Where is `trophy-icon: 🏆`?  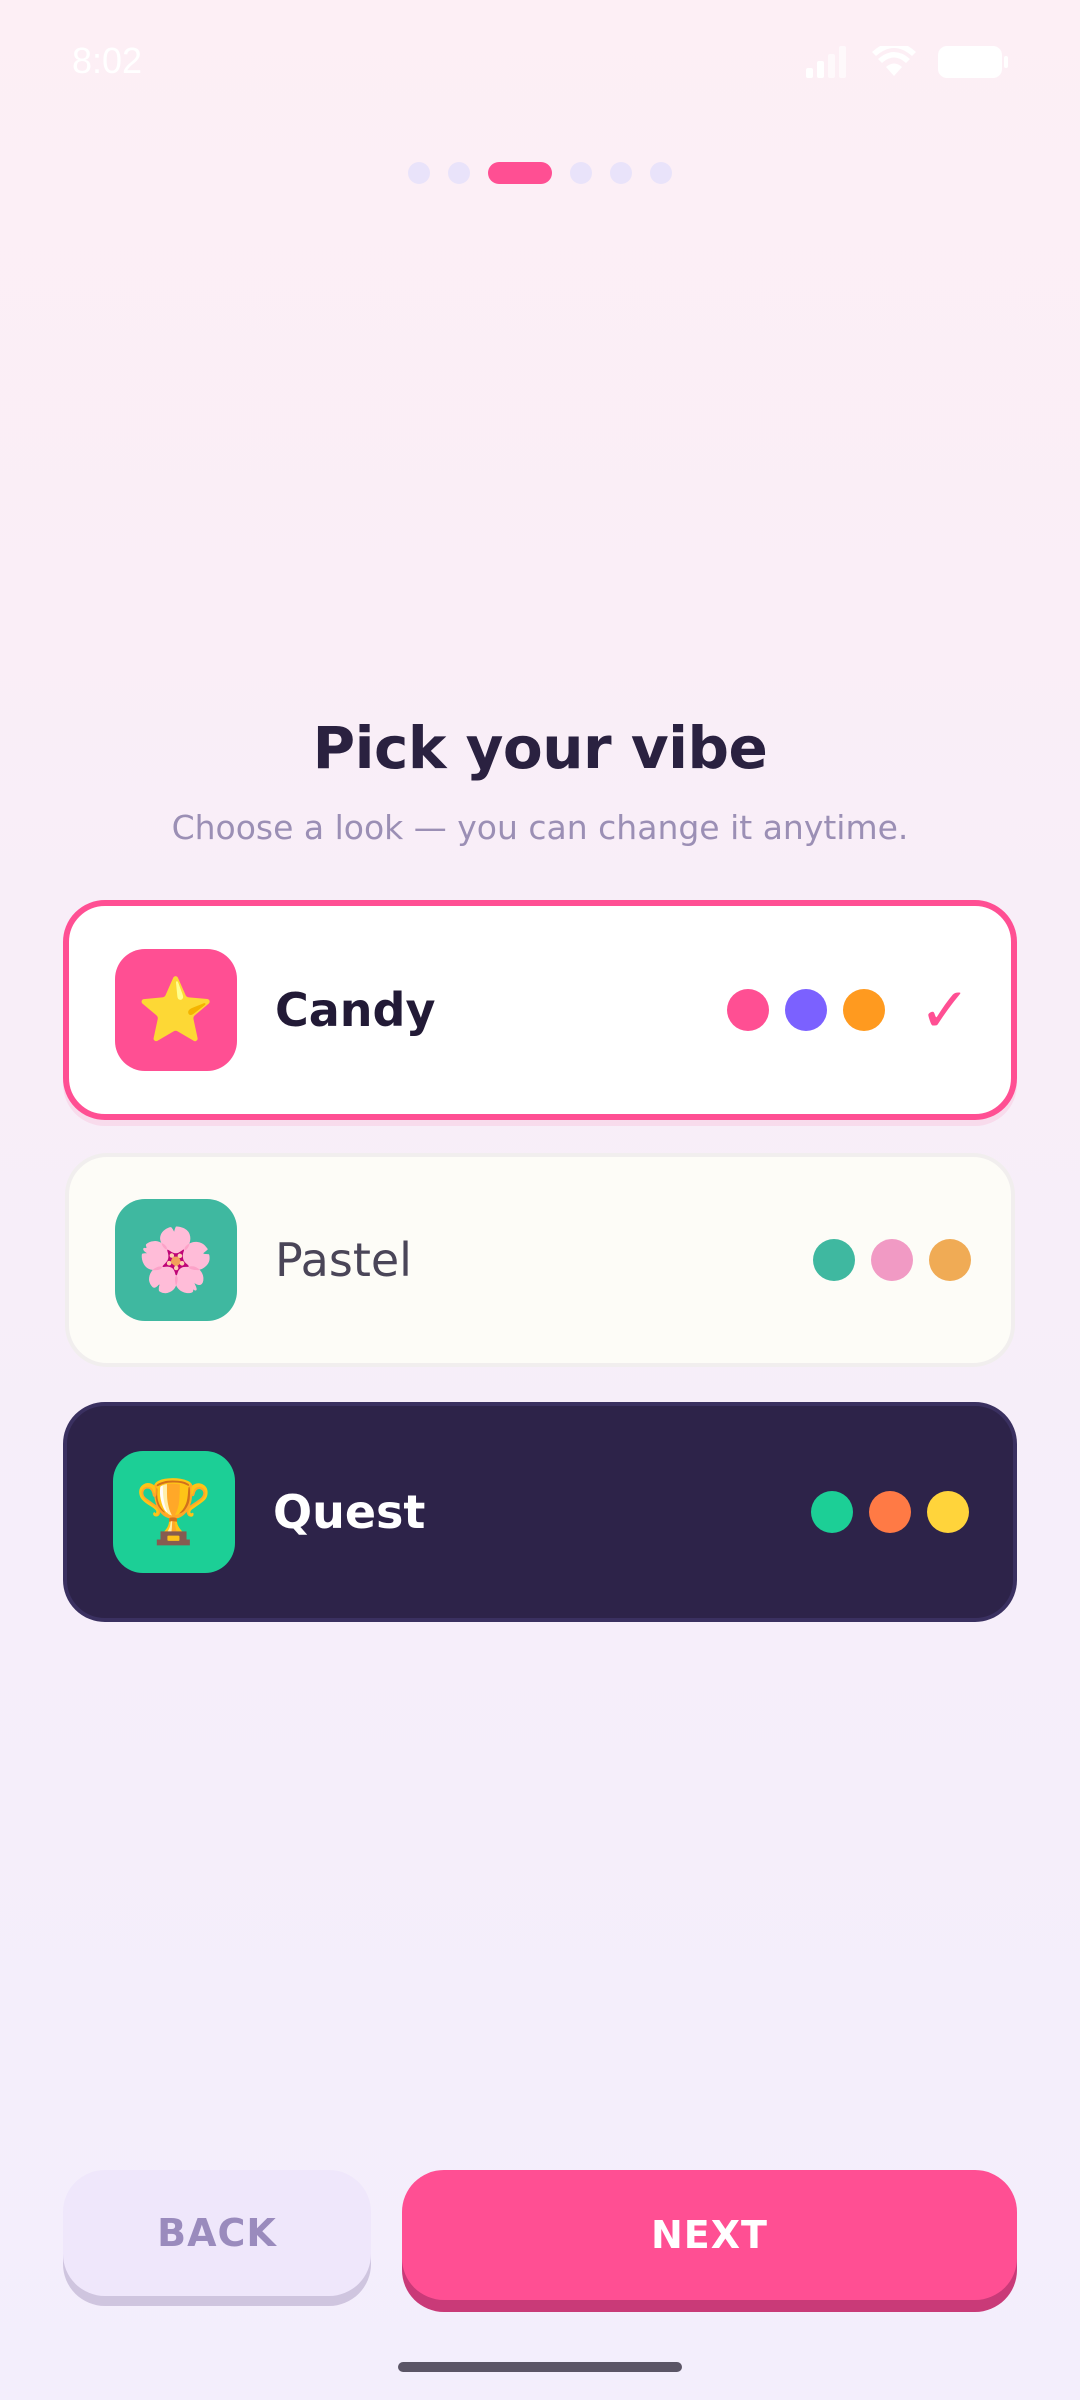 trophy-icon: 🏆 is located at coordinates (174, 1512).